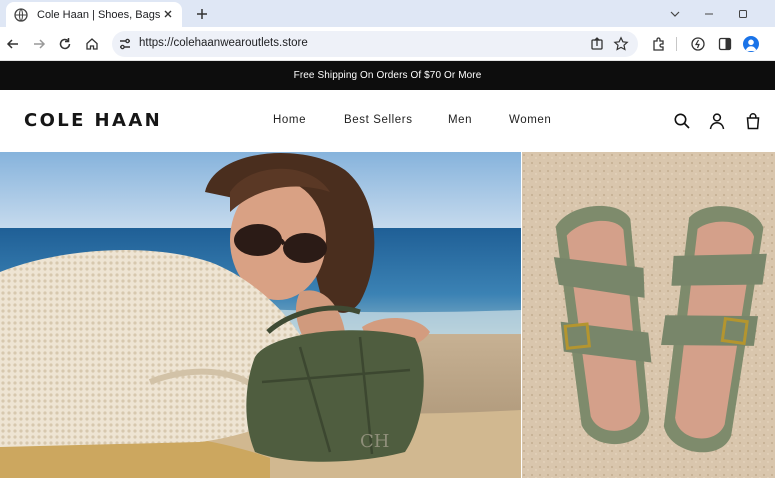  What do you see at coordinates (99, 14) in the screenshot?
I see `tab-title: Cole Haan | Shoes, Bags and Ac` at bounding box center [99, 14].